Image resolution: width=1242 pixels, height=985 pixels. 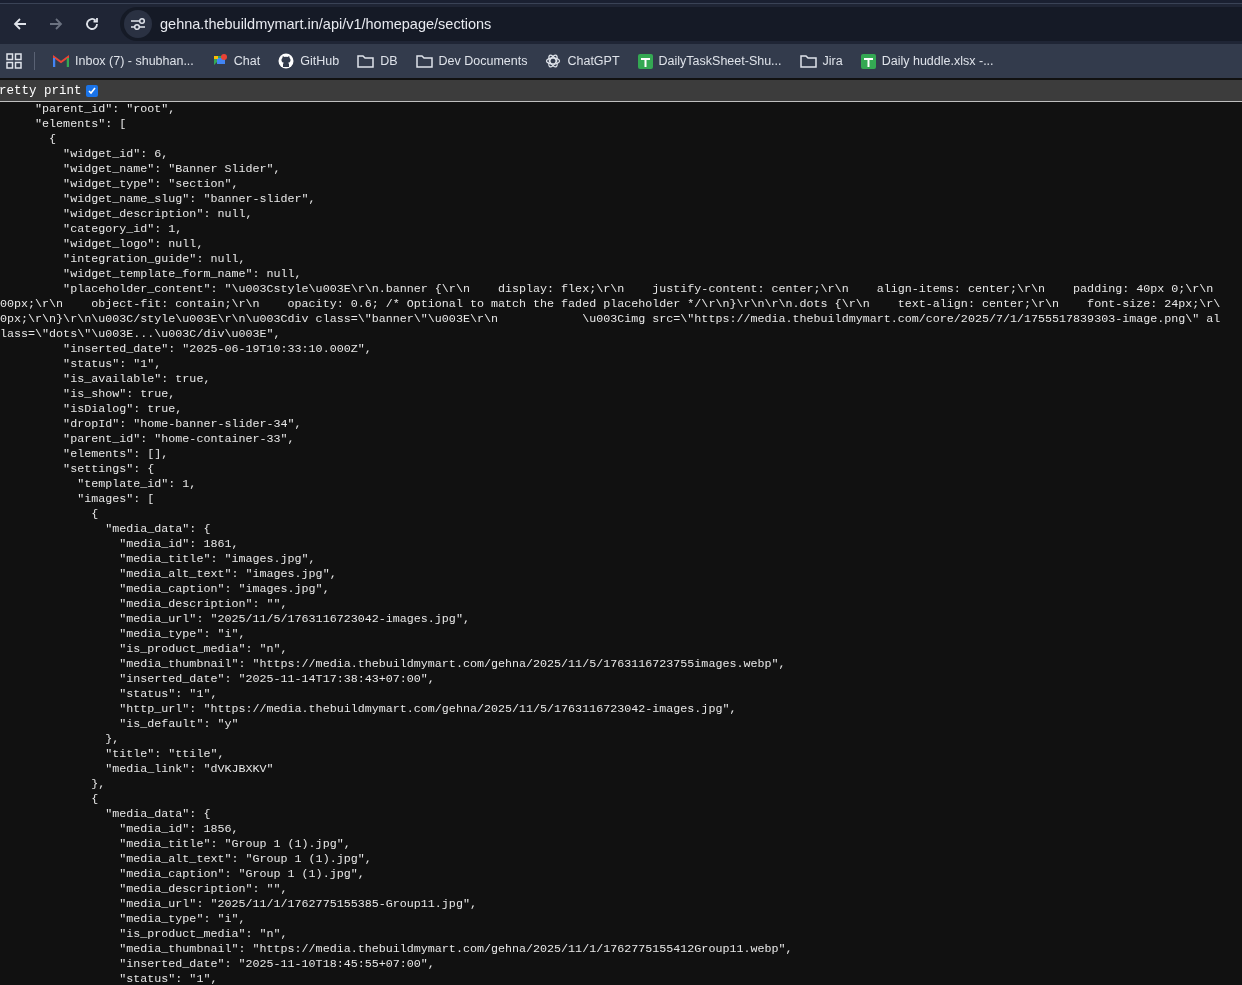 I want to click on json-line: "widget_name": "Banner Slider",, so click(x=171, y=169).